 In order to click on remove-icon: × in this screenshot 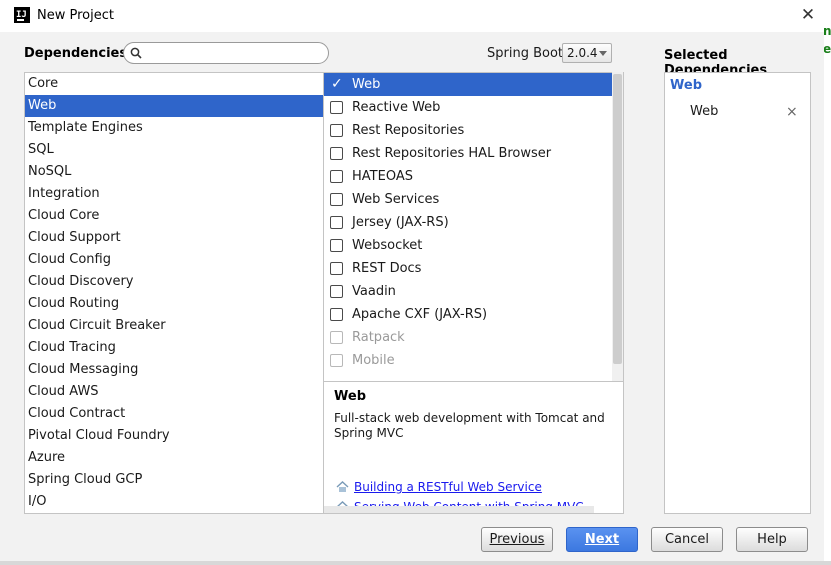, I will do `click(792, 112)`.